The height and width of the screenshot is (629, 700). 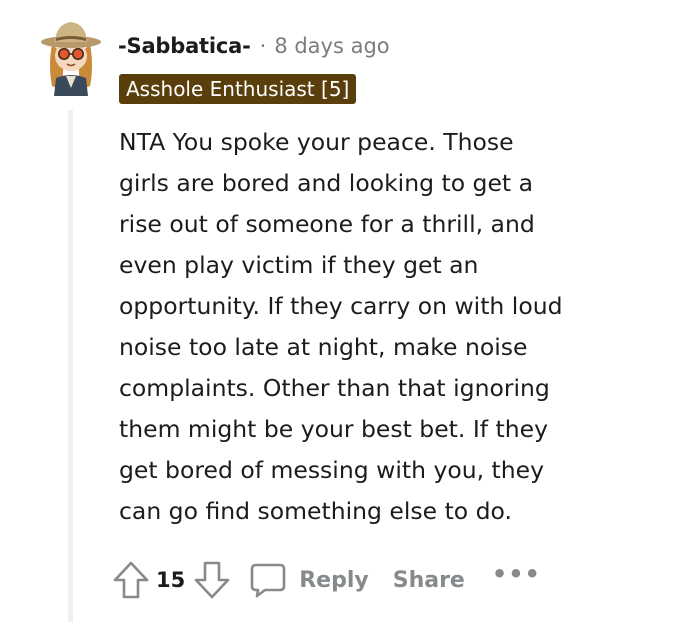 I want to click on upvote-arrow-icon, so click(x=131, y=580).